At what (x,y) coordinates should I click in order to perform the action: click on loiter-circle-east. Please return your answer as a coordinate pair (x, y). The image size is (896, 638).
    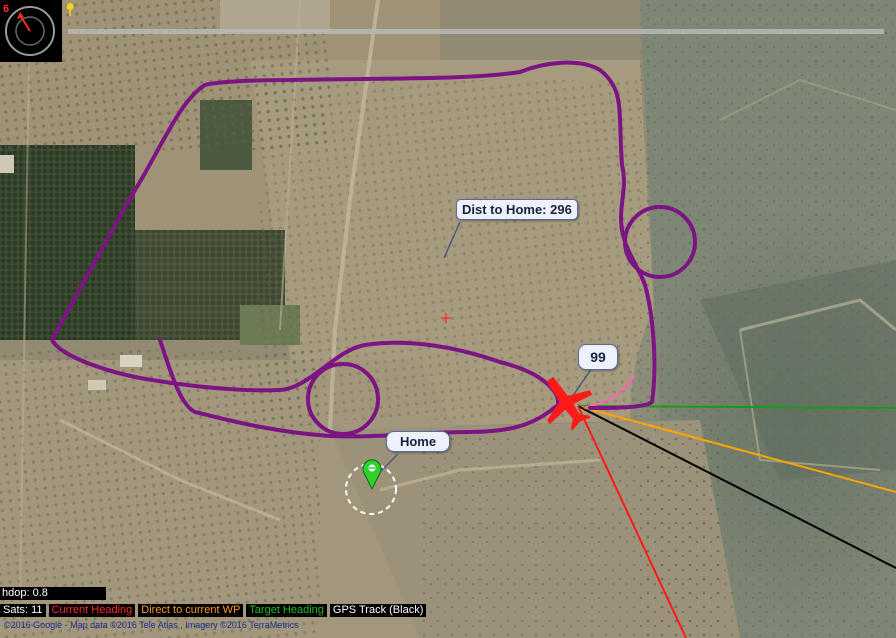
    Looking at the image, I should click on (660, 242).